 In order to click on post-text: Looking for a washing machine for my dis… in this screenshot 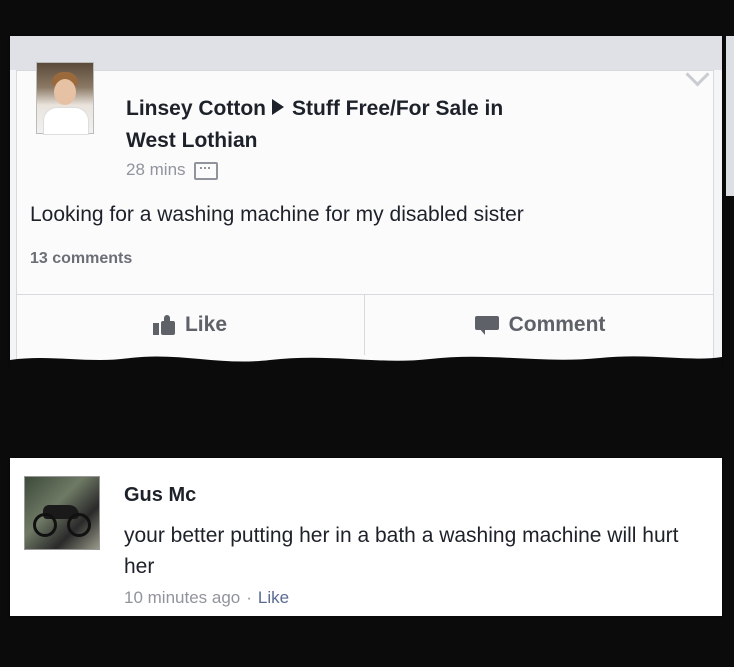, I will do `click(277, 214)`.